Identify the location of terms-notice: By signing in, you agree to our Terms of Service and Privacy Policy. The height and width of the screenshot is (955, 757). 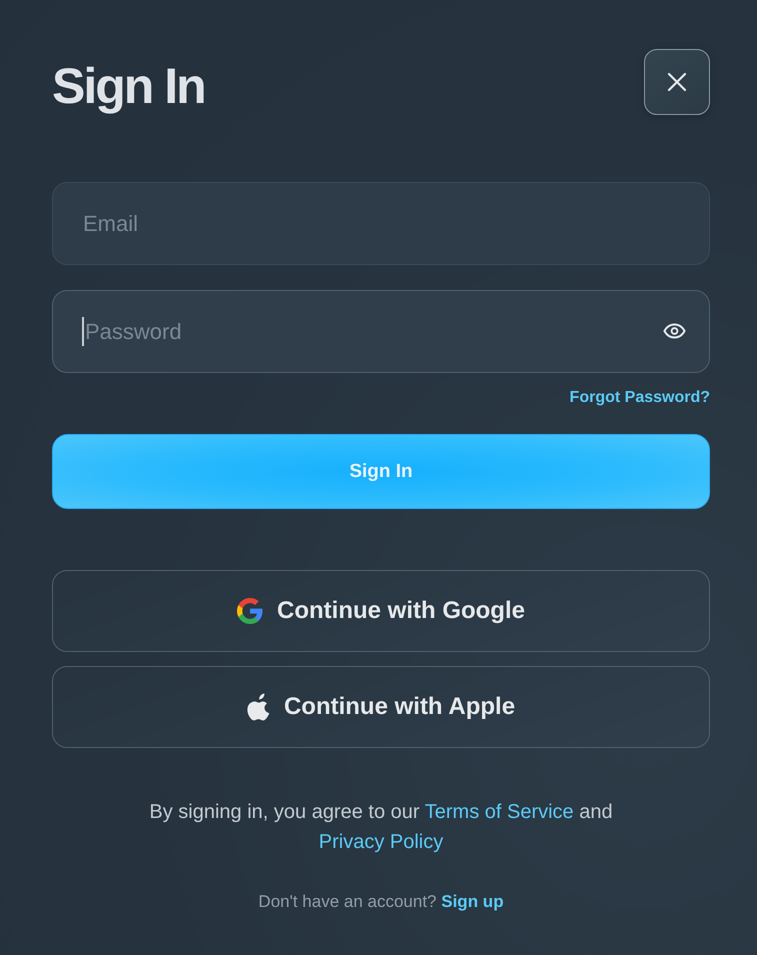
(381, 827).